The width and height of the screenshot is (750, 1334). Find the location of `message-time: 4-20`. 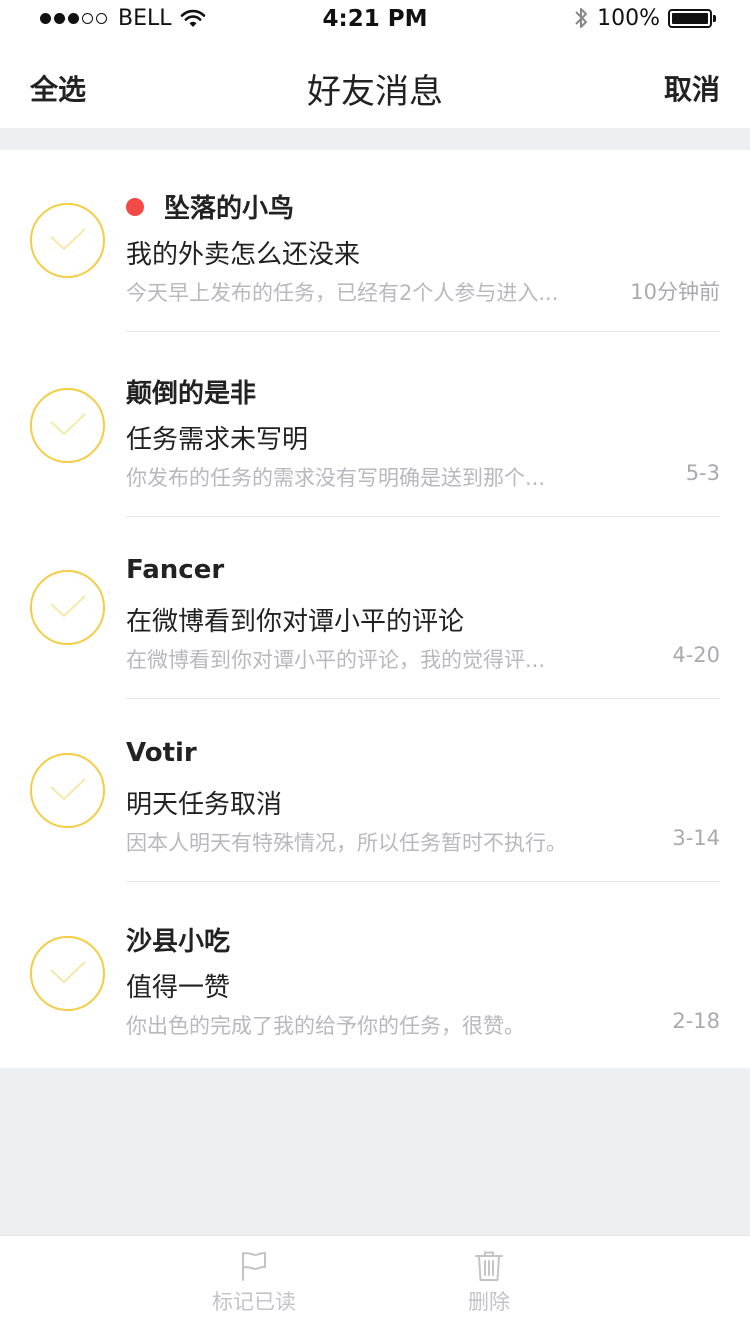

message-time: 4-20 is located at coordinates (696, 655).